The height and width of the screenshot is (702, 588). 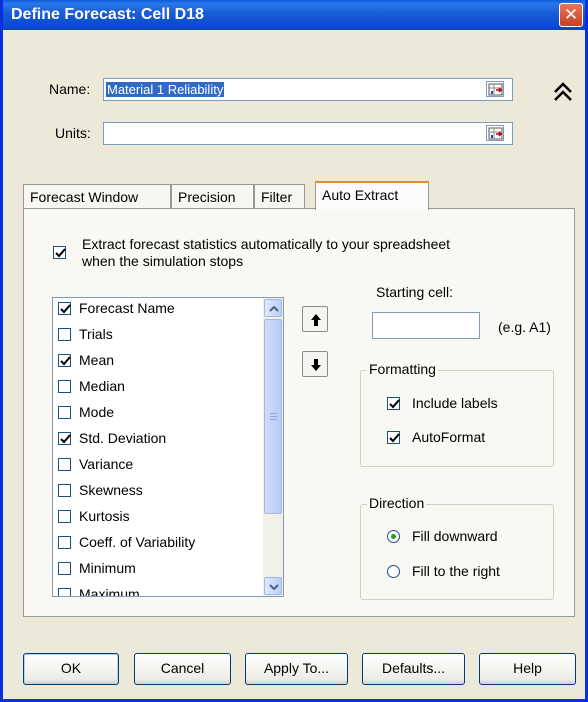 What do you see at coordinates (426, 325) in the screenshot?
I see `starting-cell-input` at bounding box center [426, 325].